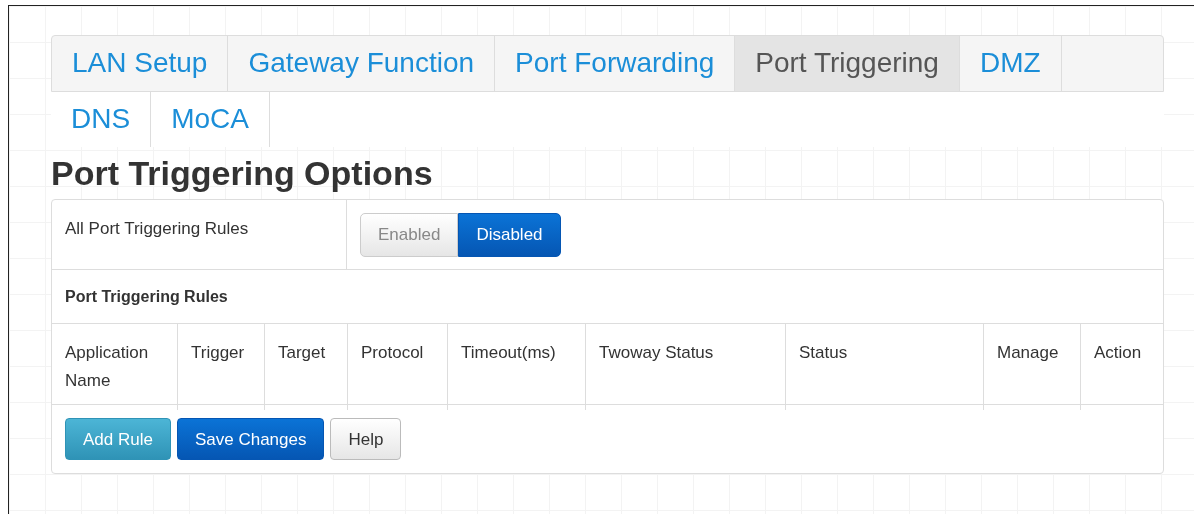 Image resolution: width=1194 pixels, height=514 pixels. Describe the element at coordinates (509, 235) in the screenshot. I see `toggle-option: Disabled` at that location.